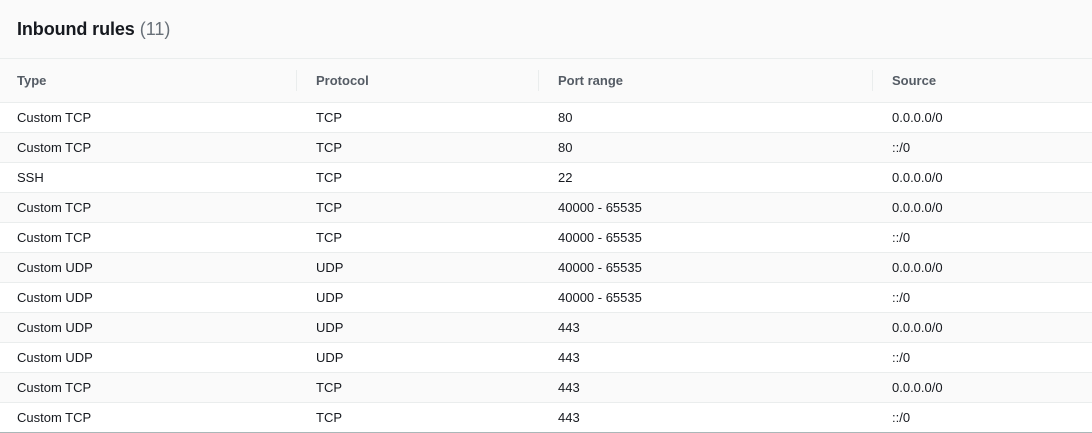 This screenshot has height=433, width=1092. I want to click on table-row: Custom TCP TCP 443 0.0.0.0/0, so click(546, 387).